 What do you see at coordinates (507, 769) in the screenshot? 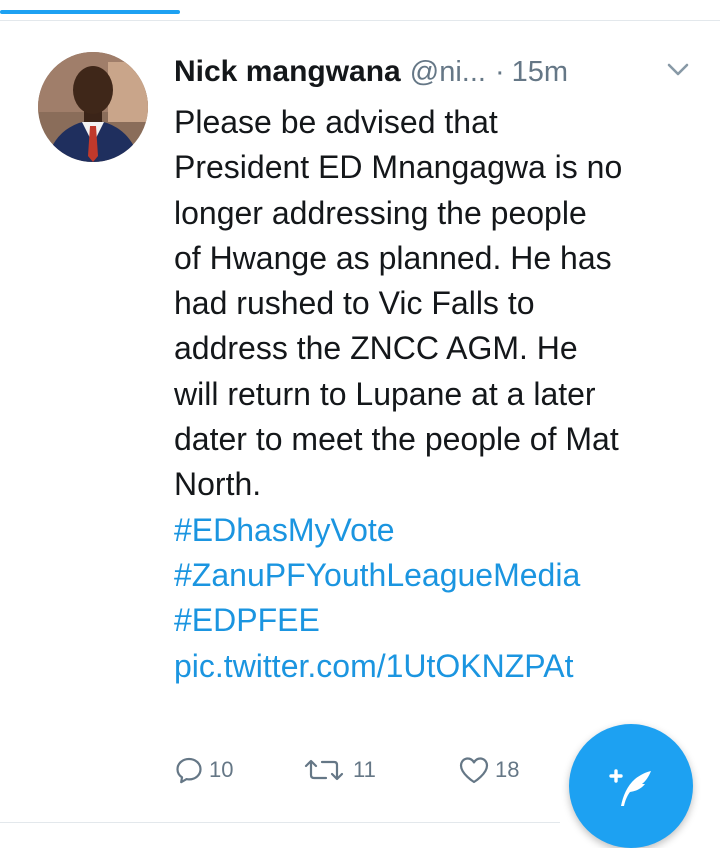
I see `like-count: 18` at bounding box center [507, 769].